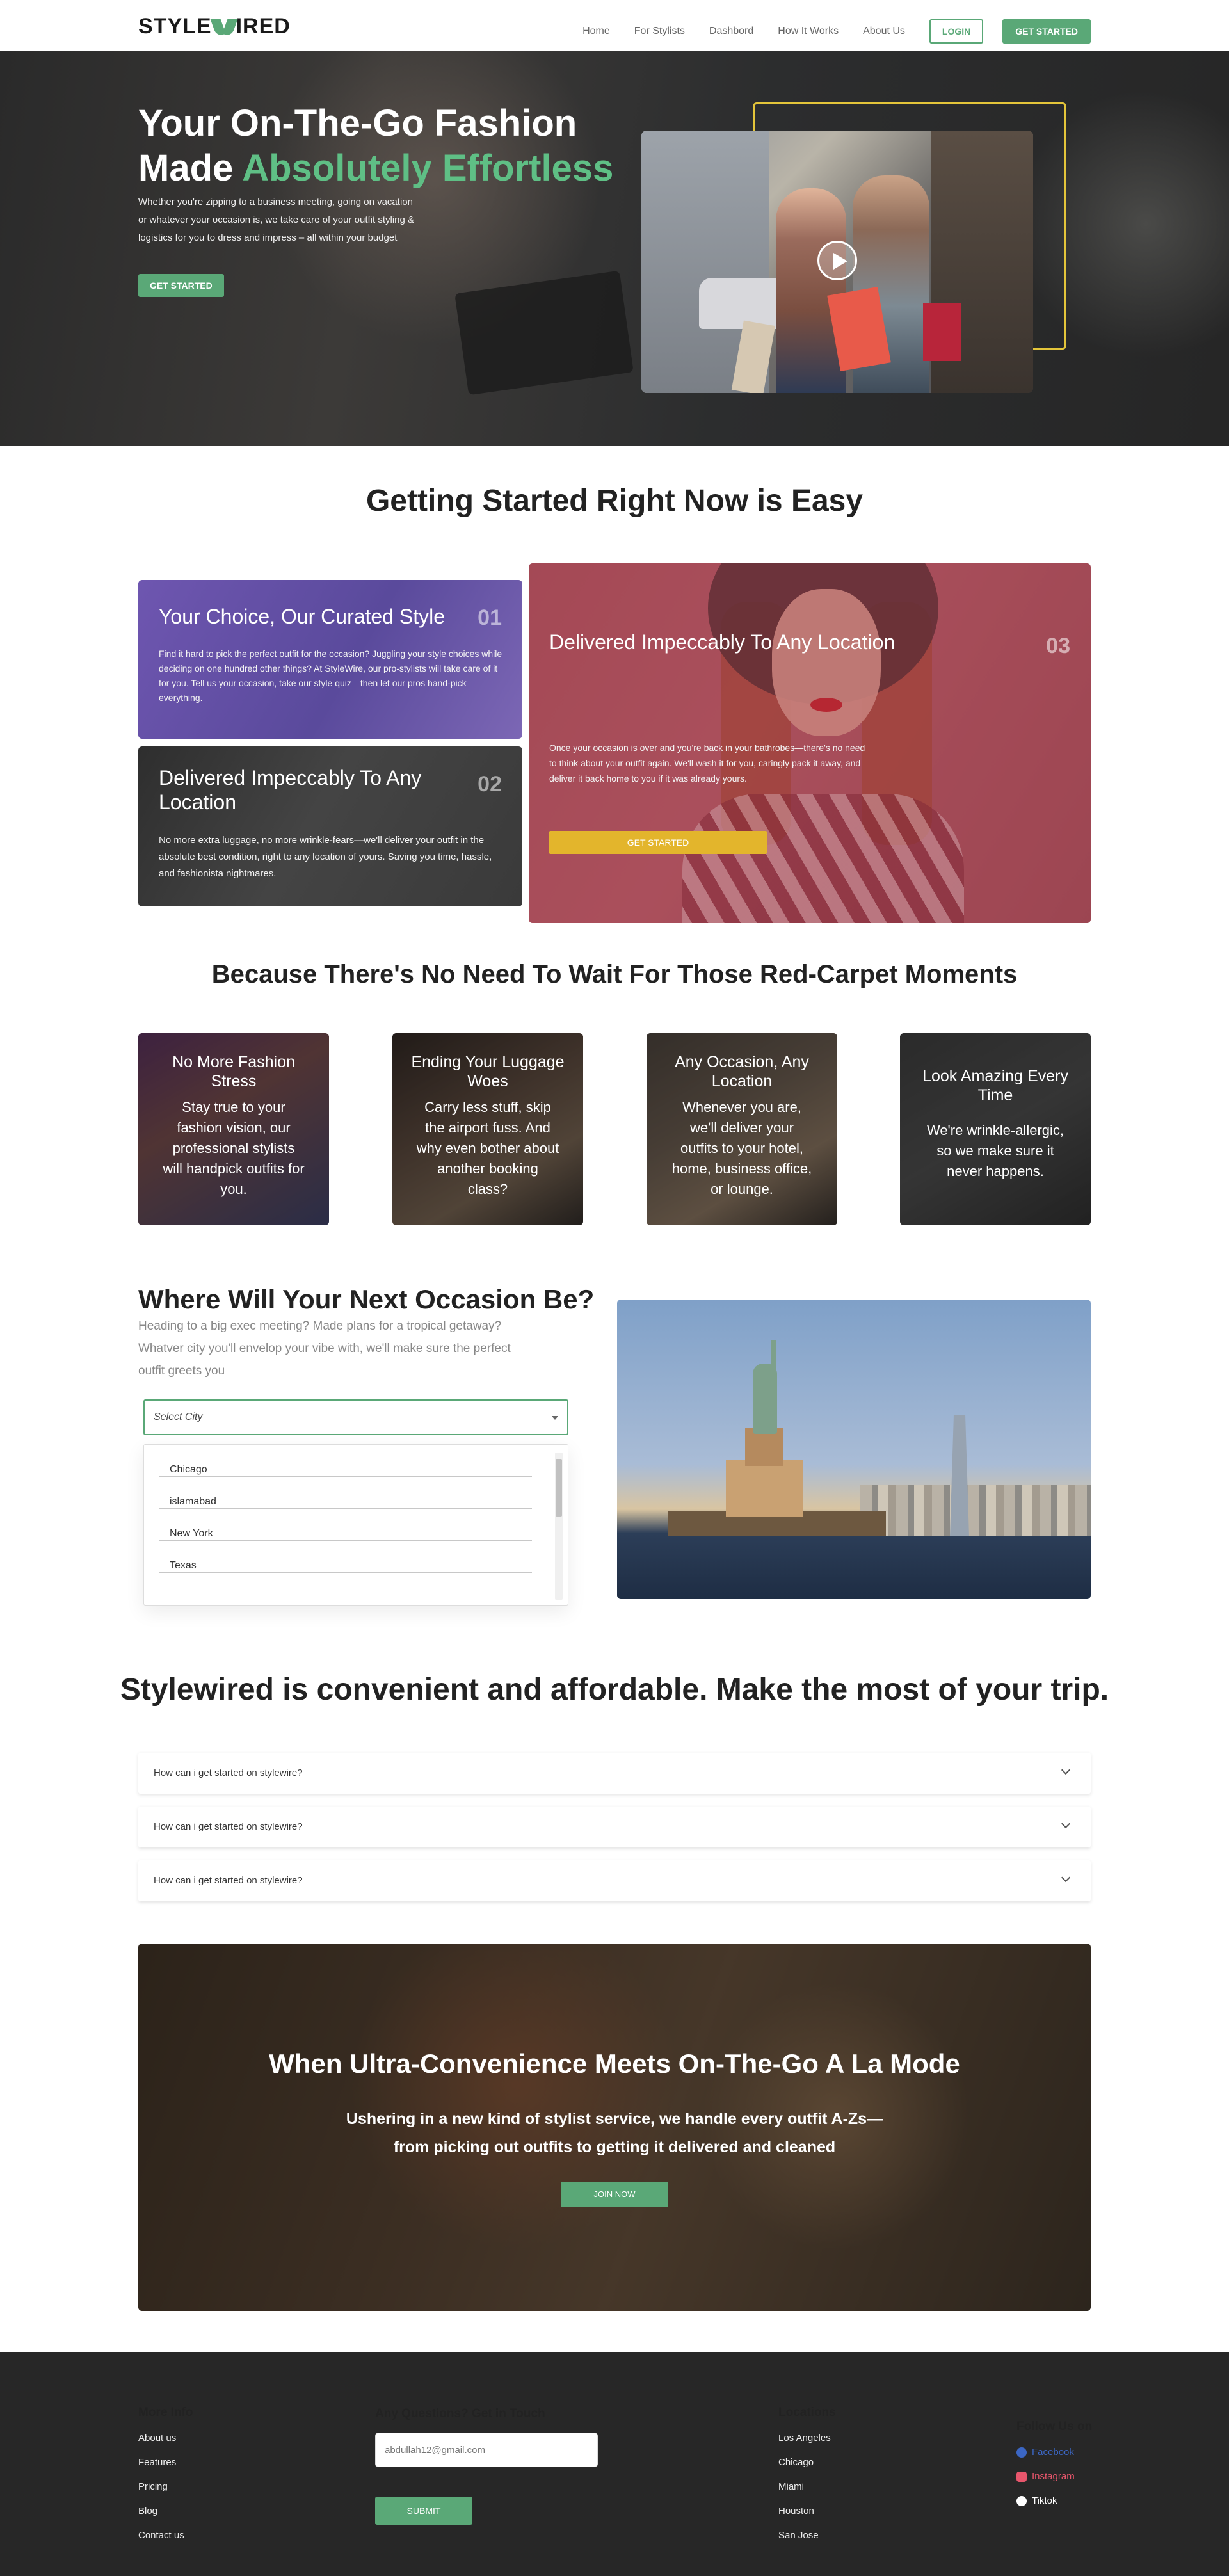 The height and width of the screenshot is (2576, 1229). Describe the element at coordinates (544, 333) in the screenshot. I see `hero-bg-shape` at that location.